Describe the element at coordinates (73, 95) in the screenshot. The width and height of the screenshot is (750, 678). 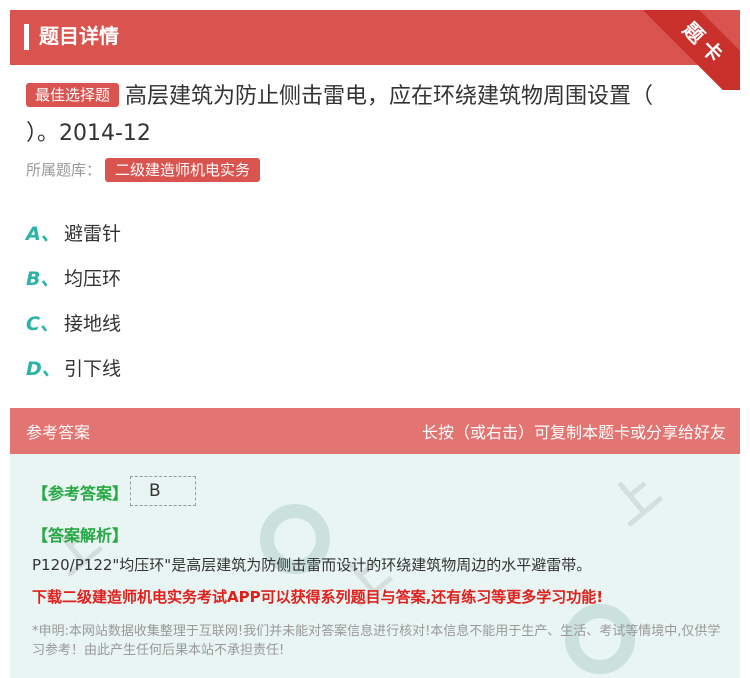
I see `question-type-badge: 最佳选择题` at that location.